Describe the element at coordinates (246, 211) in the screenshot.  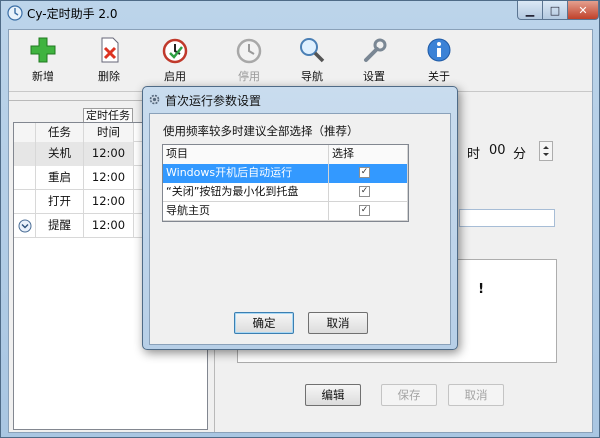
I see `option-label: 导航主页` at that location.